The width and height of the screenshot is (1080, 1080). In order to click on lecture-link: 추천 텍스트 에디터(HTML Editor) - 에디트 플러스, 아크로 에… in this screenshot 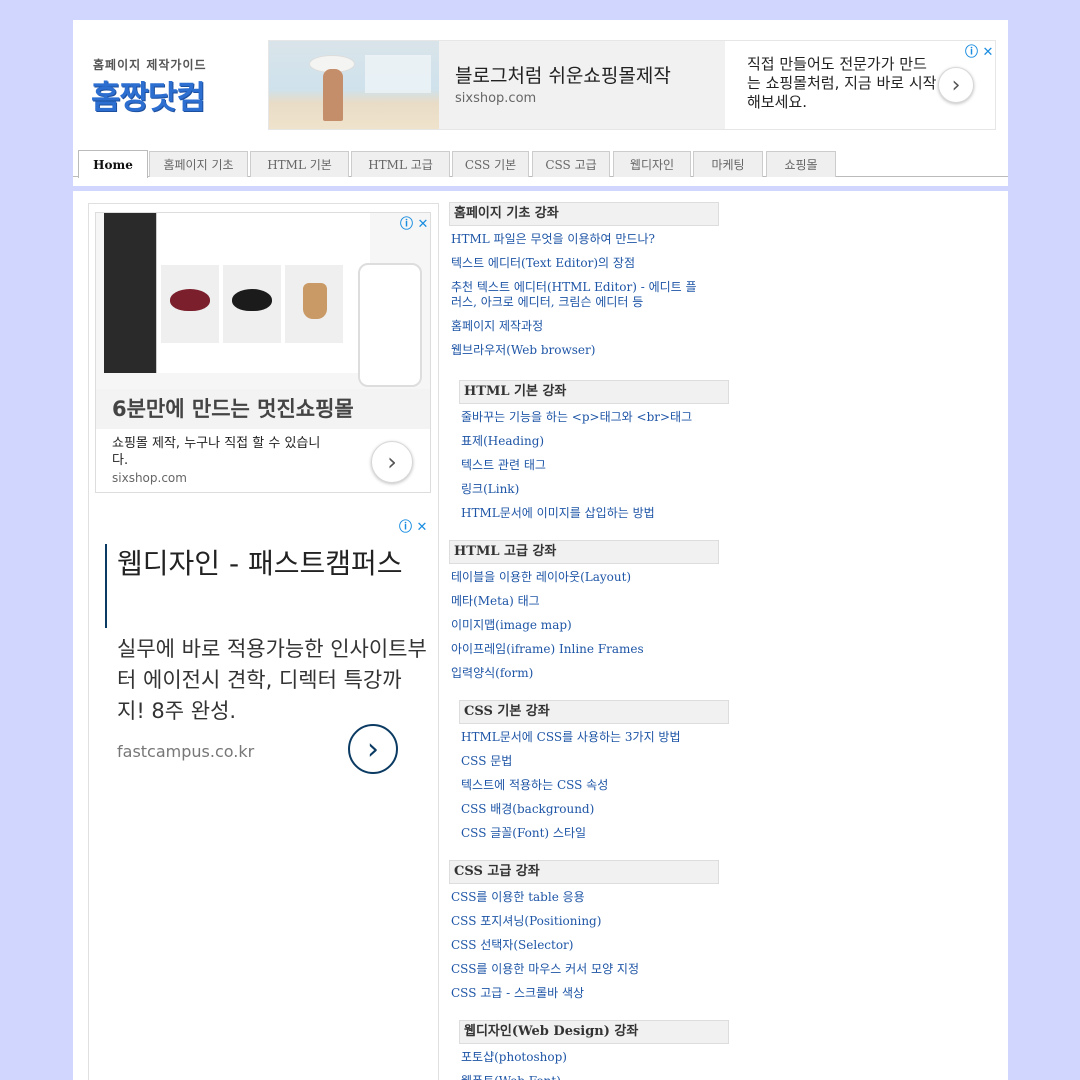, I will do `click(579, 296)`.